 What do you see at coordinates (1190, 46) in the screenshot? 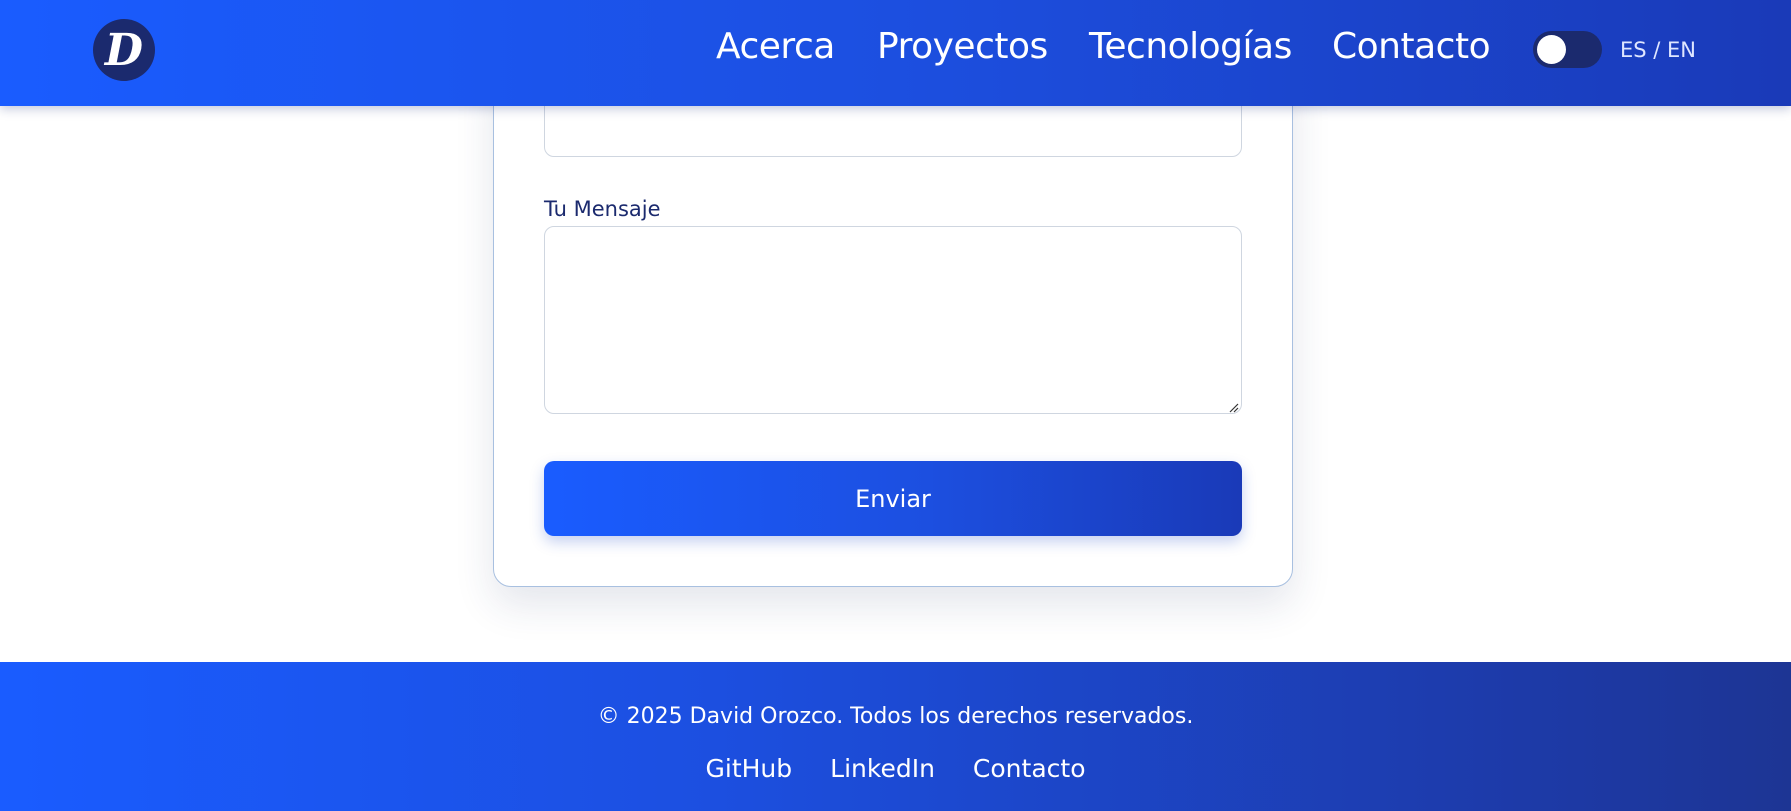
I see `nav-item-tecnologias: Tecnologías` at bounding box center [1190, 46].